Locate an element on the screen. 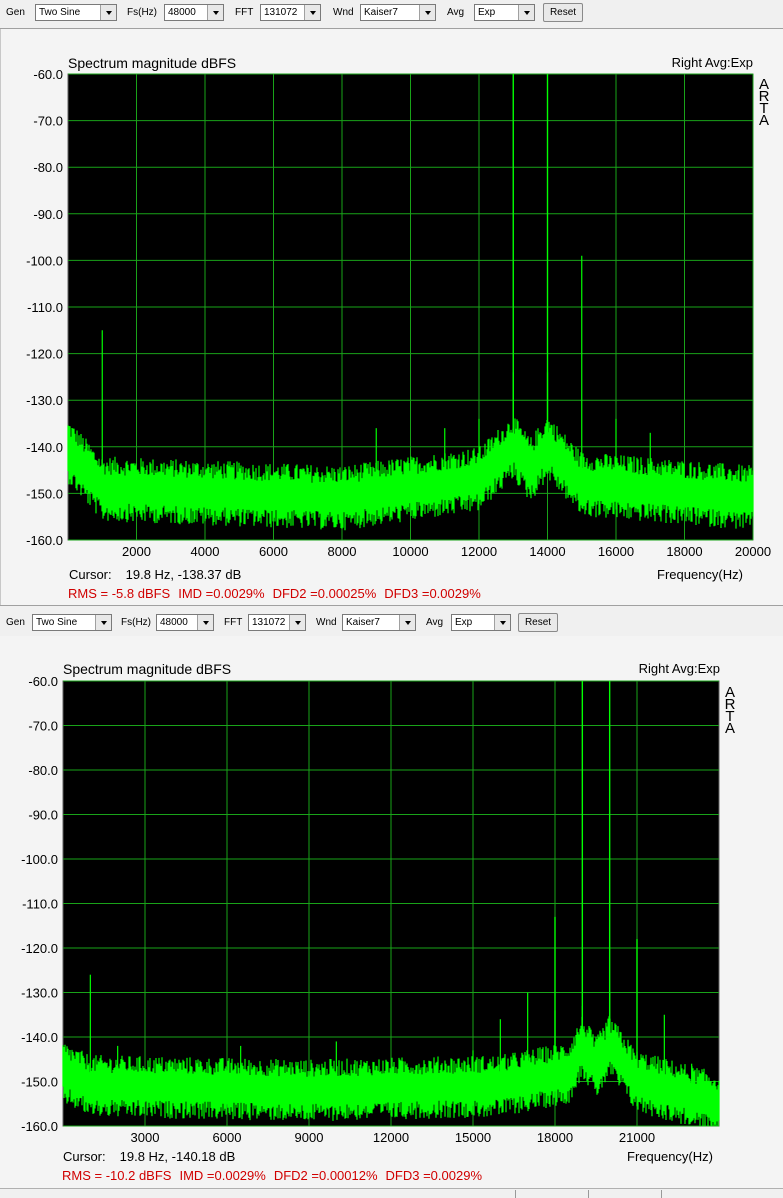 The height and width of the screenshot is (1198, 783). x-tick-label: 20000 is located at coordinates (753, 551).